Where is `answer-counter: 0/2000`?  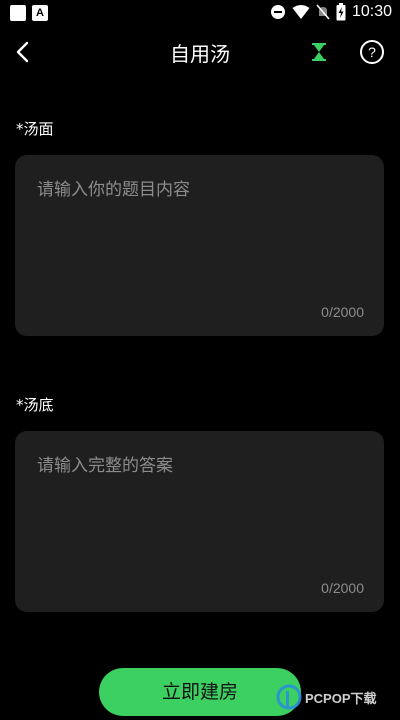
answer-counter: 0/2000 is located at coordinates (342, 588).